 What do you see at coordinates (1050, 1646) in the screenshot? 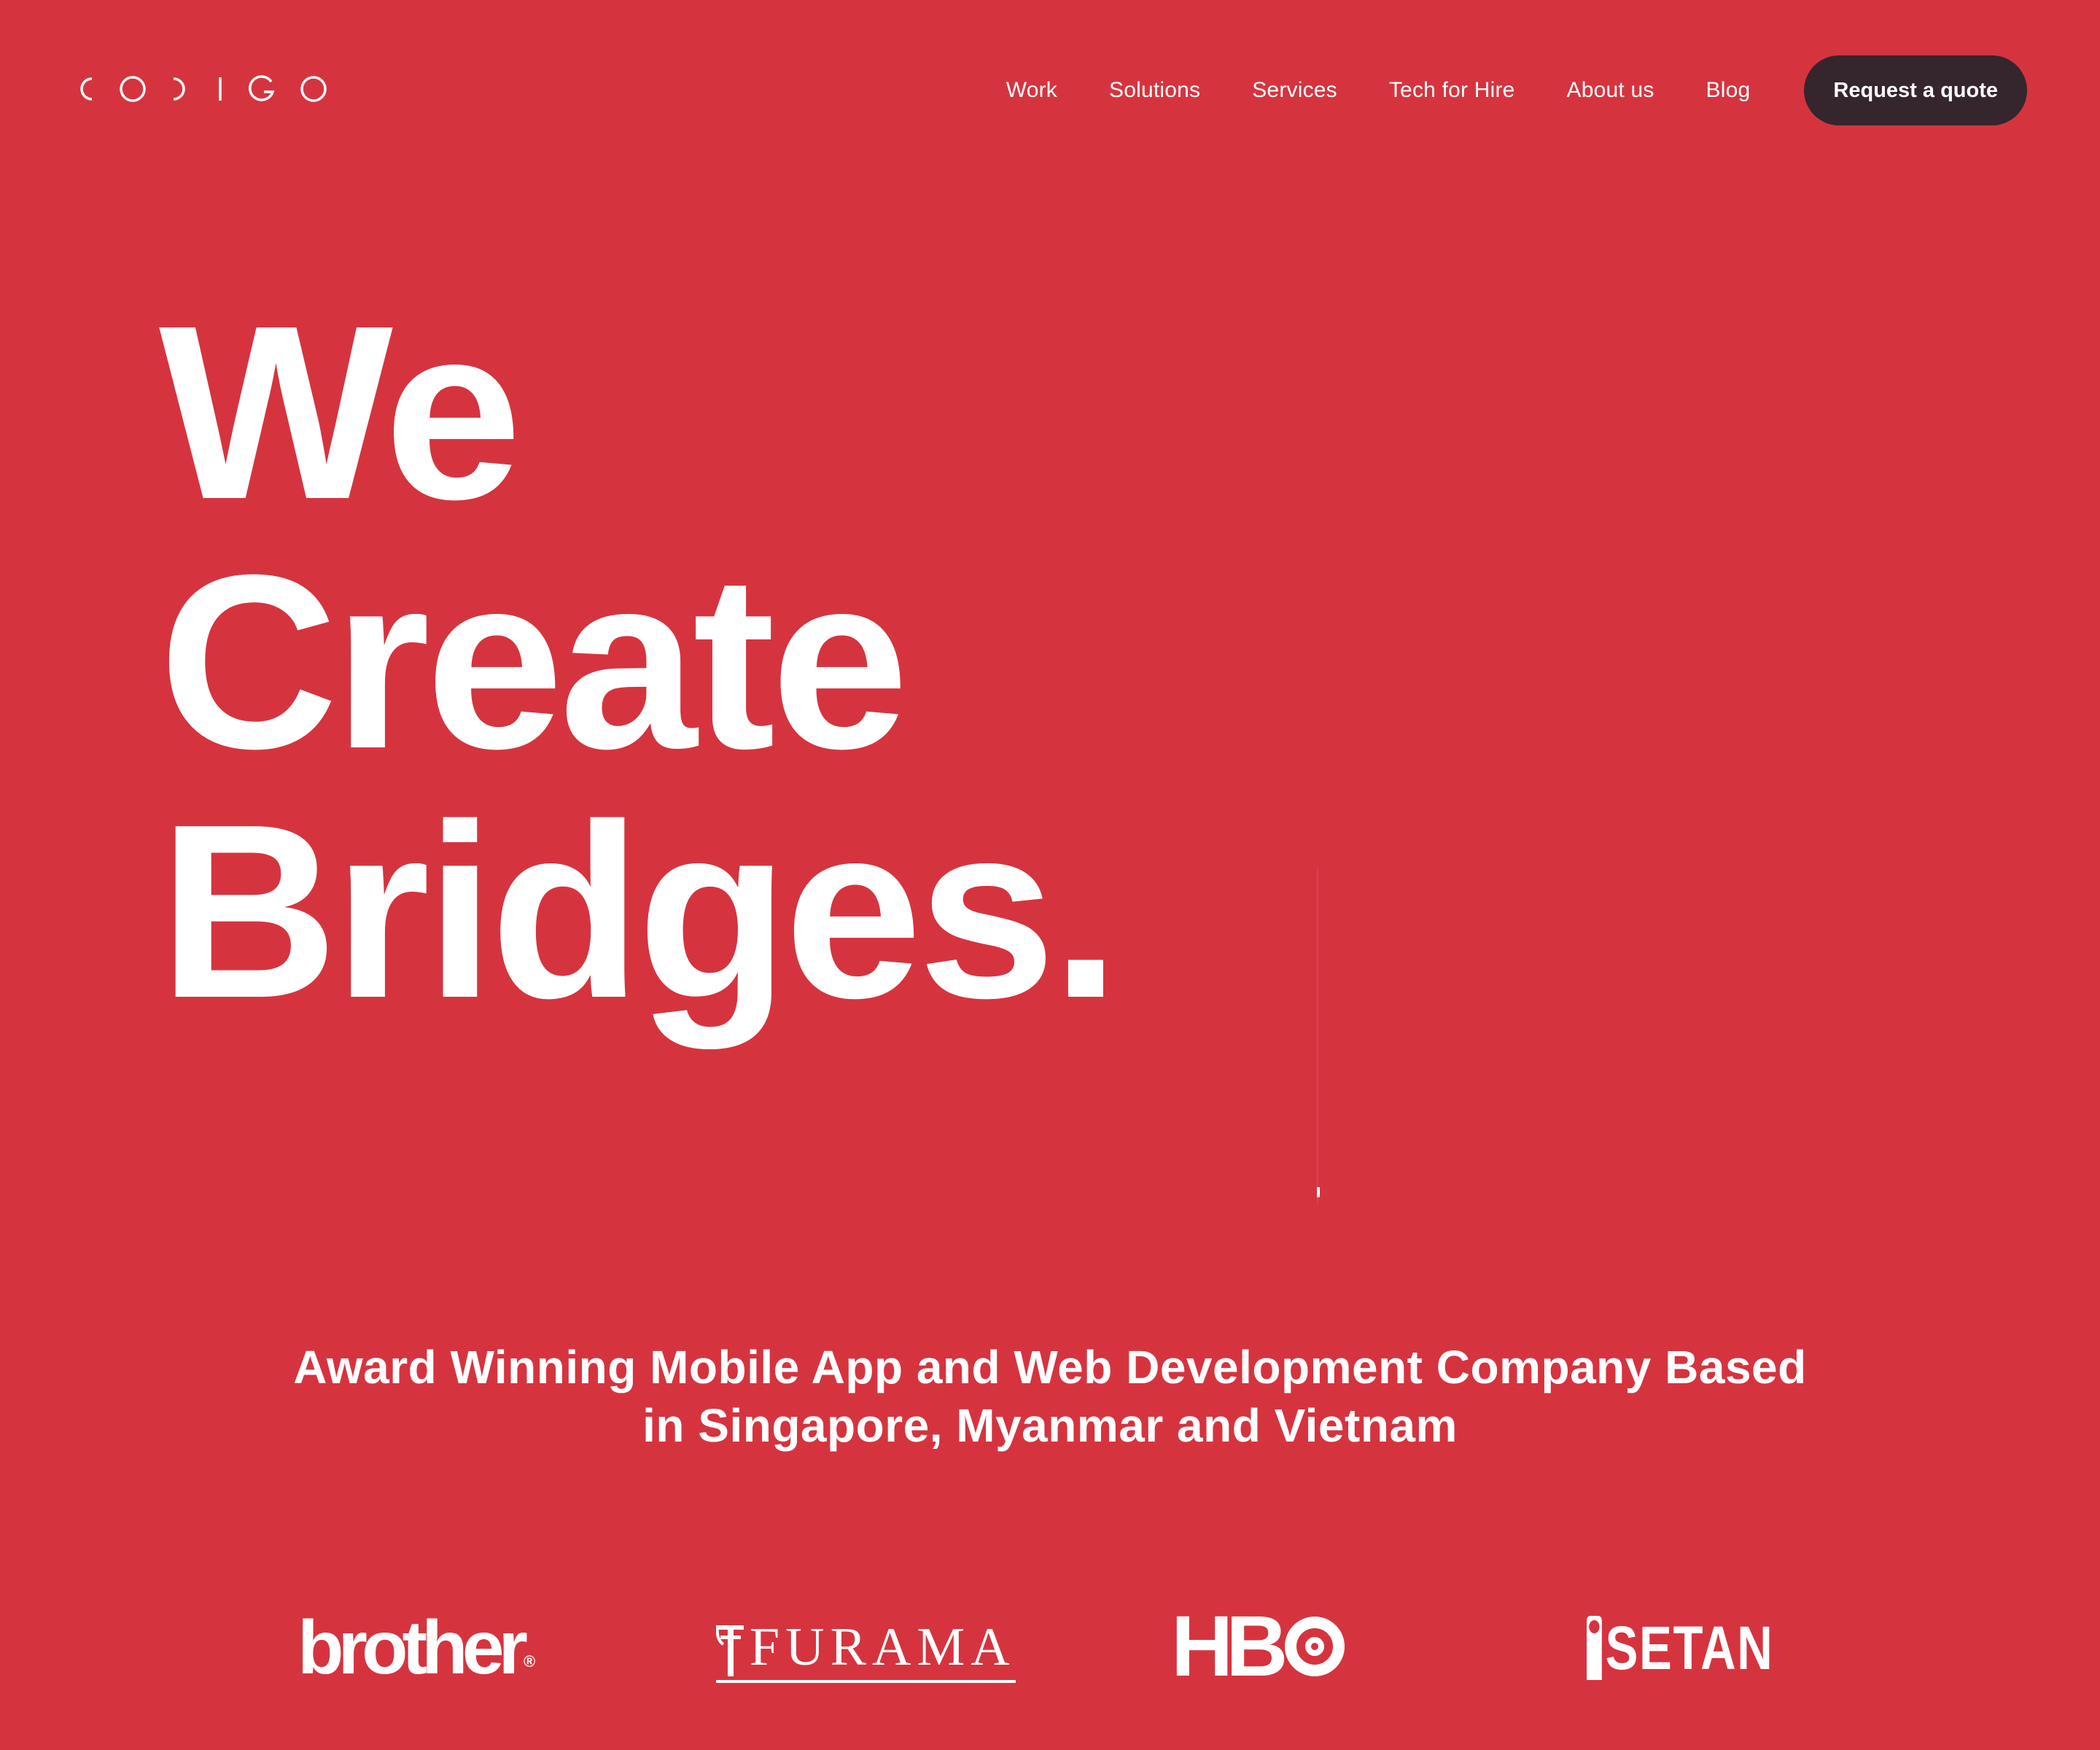
I see `client-logos: brother ® FURAMA HB SETAN` at bounding box center [1050, 1646].